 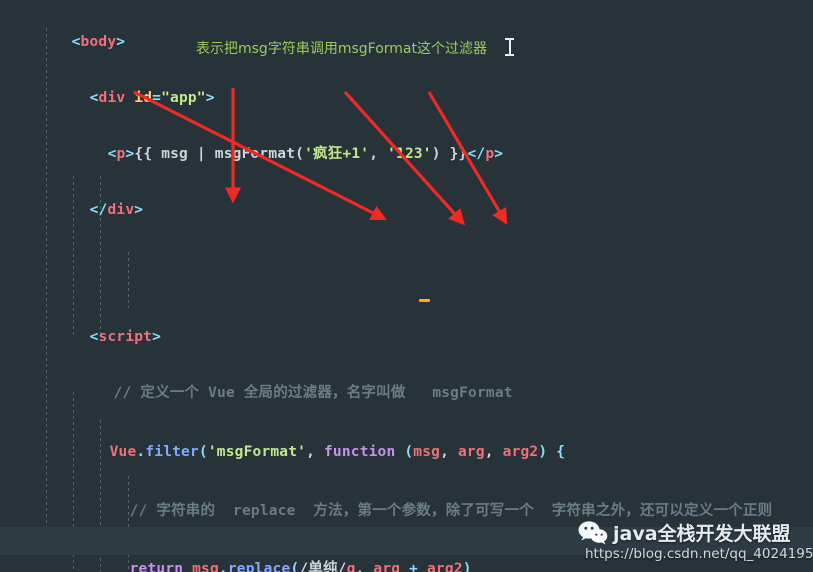 What do you see at coordinates (406, 25) in the screenshot?
I see `code-line-1: <body>` at bounding box center [406, 25].